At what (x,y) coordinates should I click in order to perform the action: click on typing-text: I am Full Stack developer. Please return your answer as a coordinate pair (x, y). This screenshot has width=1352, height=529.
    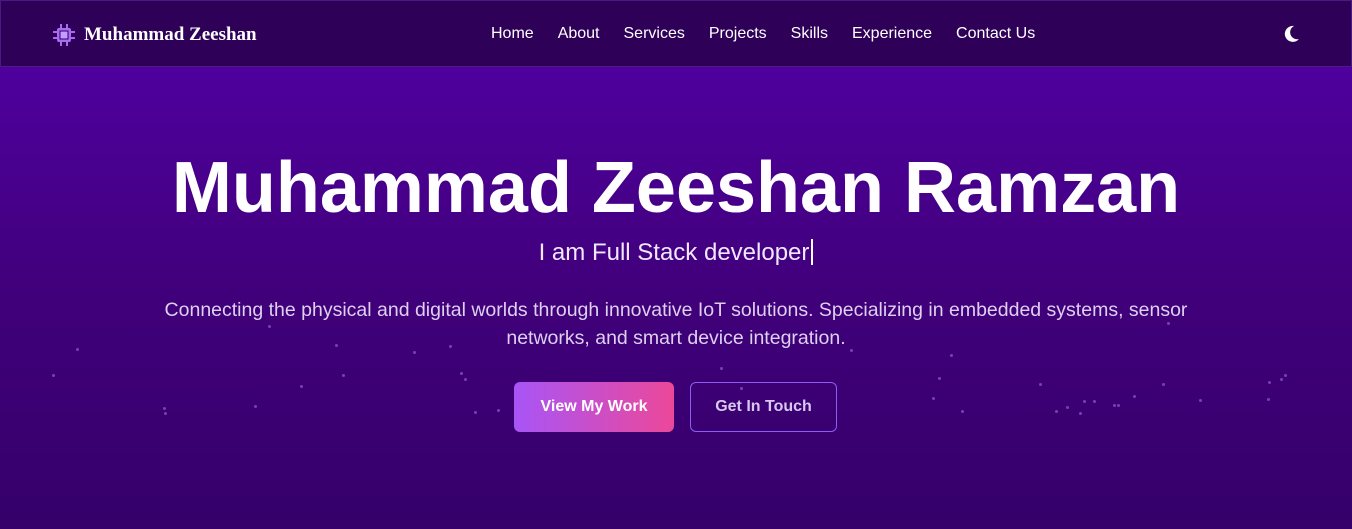
    Looking at the image, I should click on (674, 252).